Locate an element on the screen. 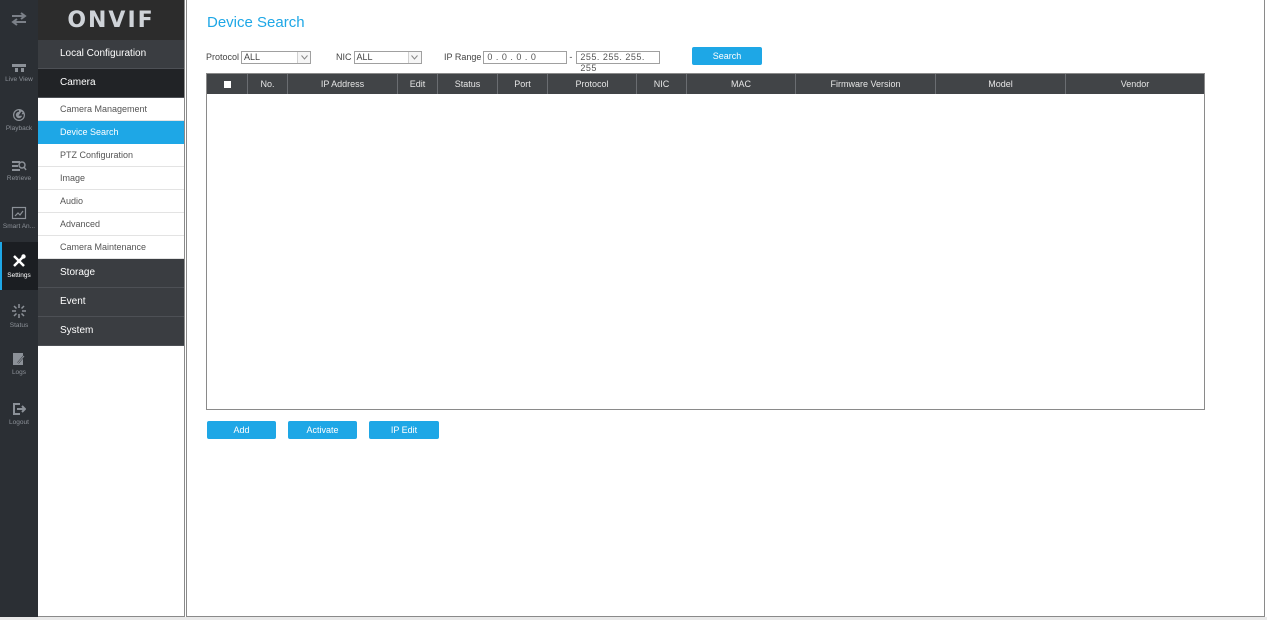 The width and height of the screenshot is (1267, 620). nic-select: ALL is located at coordinates (387, 57).